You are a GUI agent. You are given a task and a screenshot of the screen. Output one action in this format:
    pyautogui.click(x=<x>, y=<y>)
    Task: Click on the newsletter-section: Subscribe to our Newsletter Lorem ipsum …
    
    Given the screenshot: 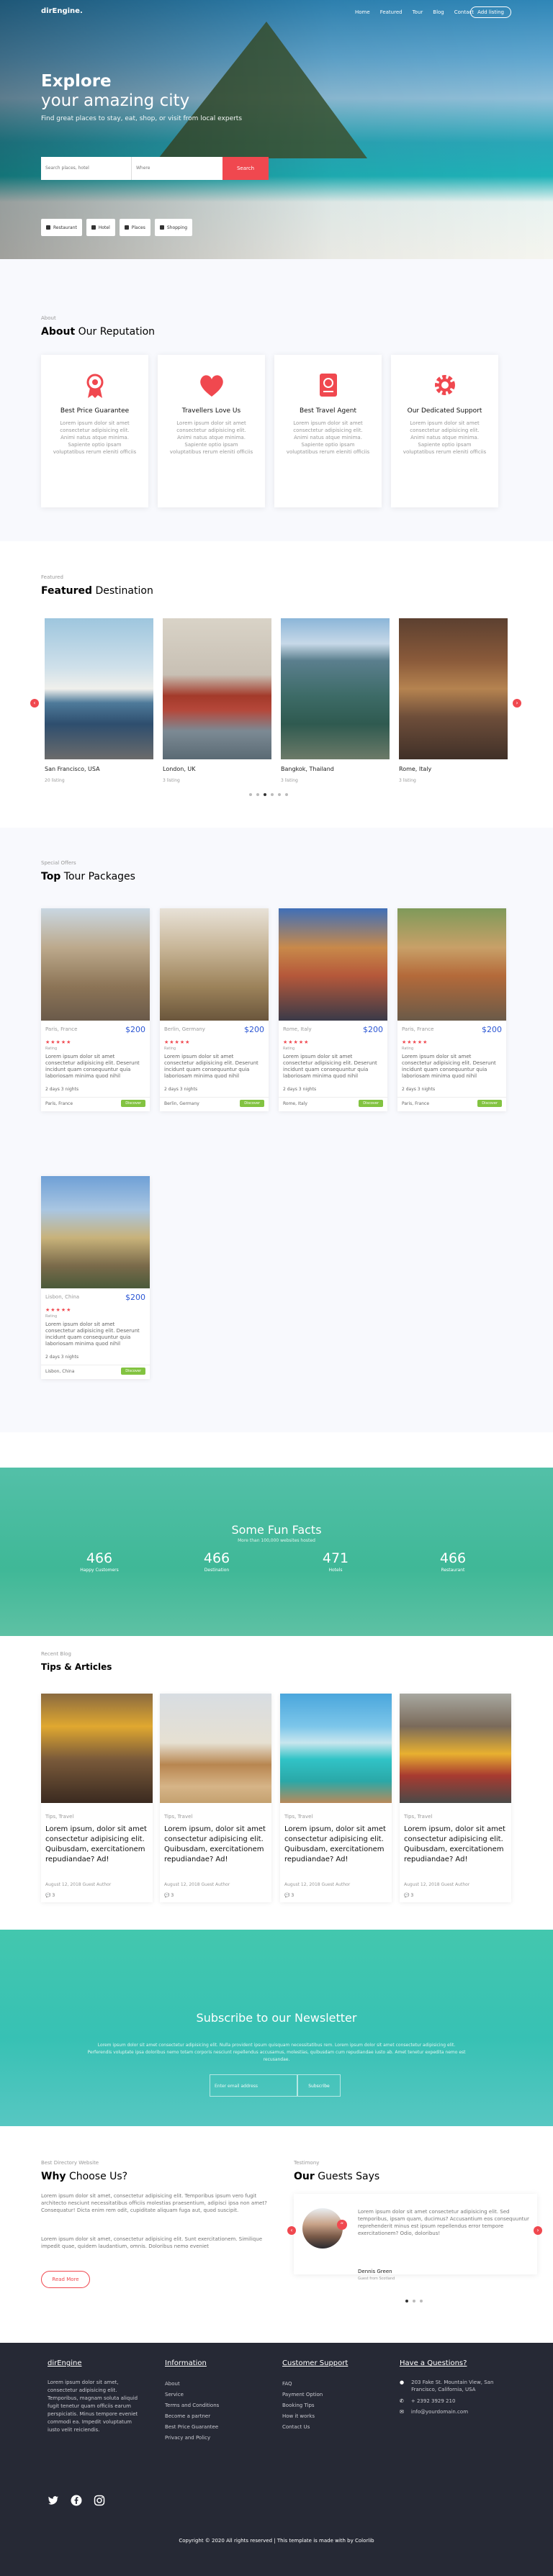 What is the action you would take?
    pyautogui.click(x=276, y=2028)
    